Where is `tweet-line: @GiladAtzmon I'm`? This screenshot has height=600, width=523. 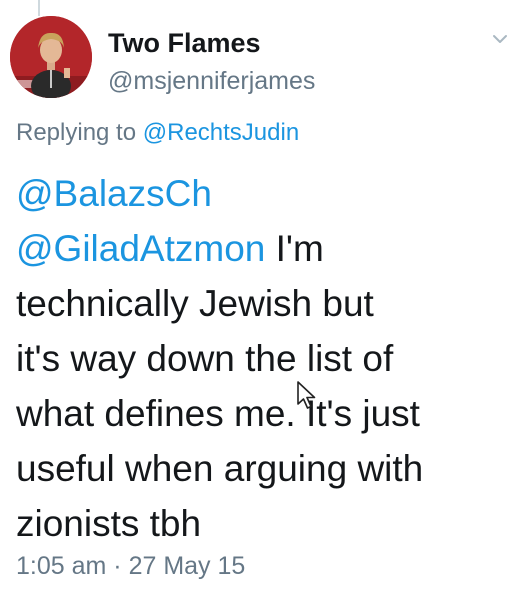
tweet-line: @GiladAtzmon I'm is located at coordinates (263, 248).